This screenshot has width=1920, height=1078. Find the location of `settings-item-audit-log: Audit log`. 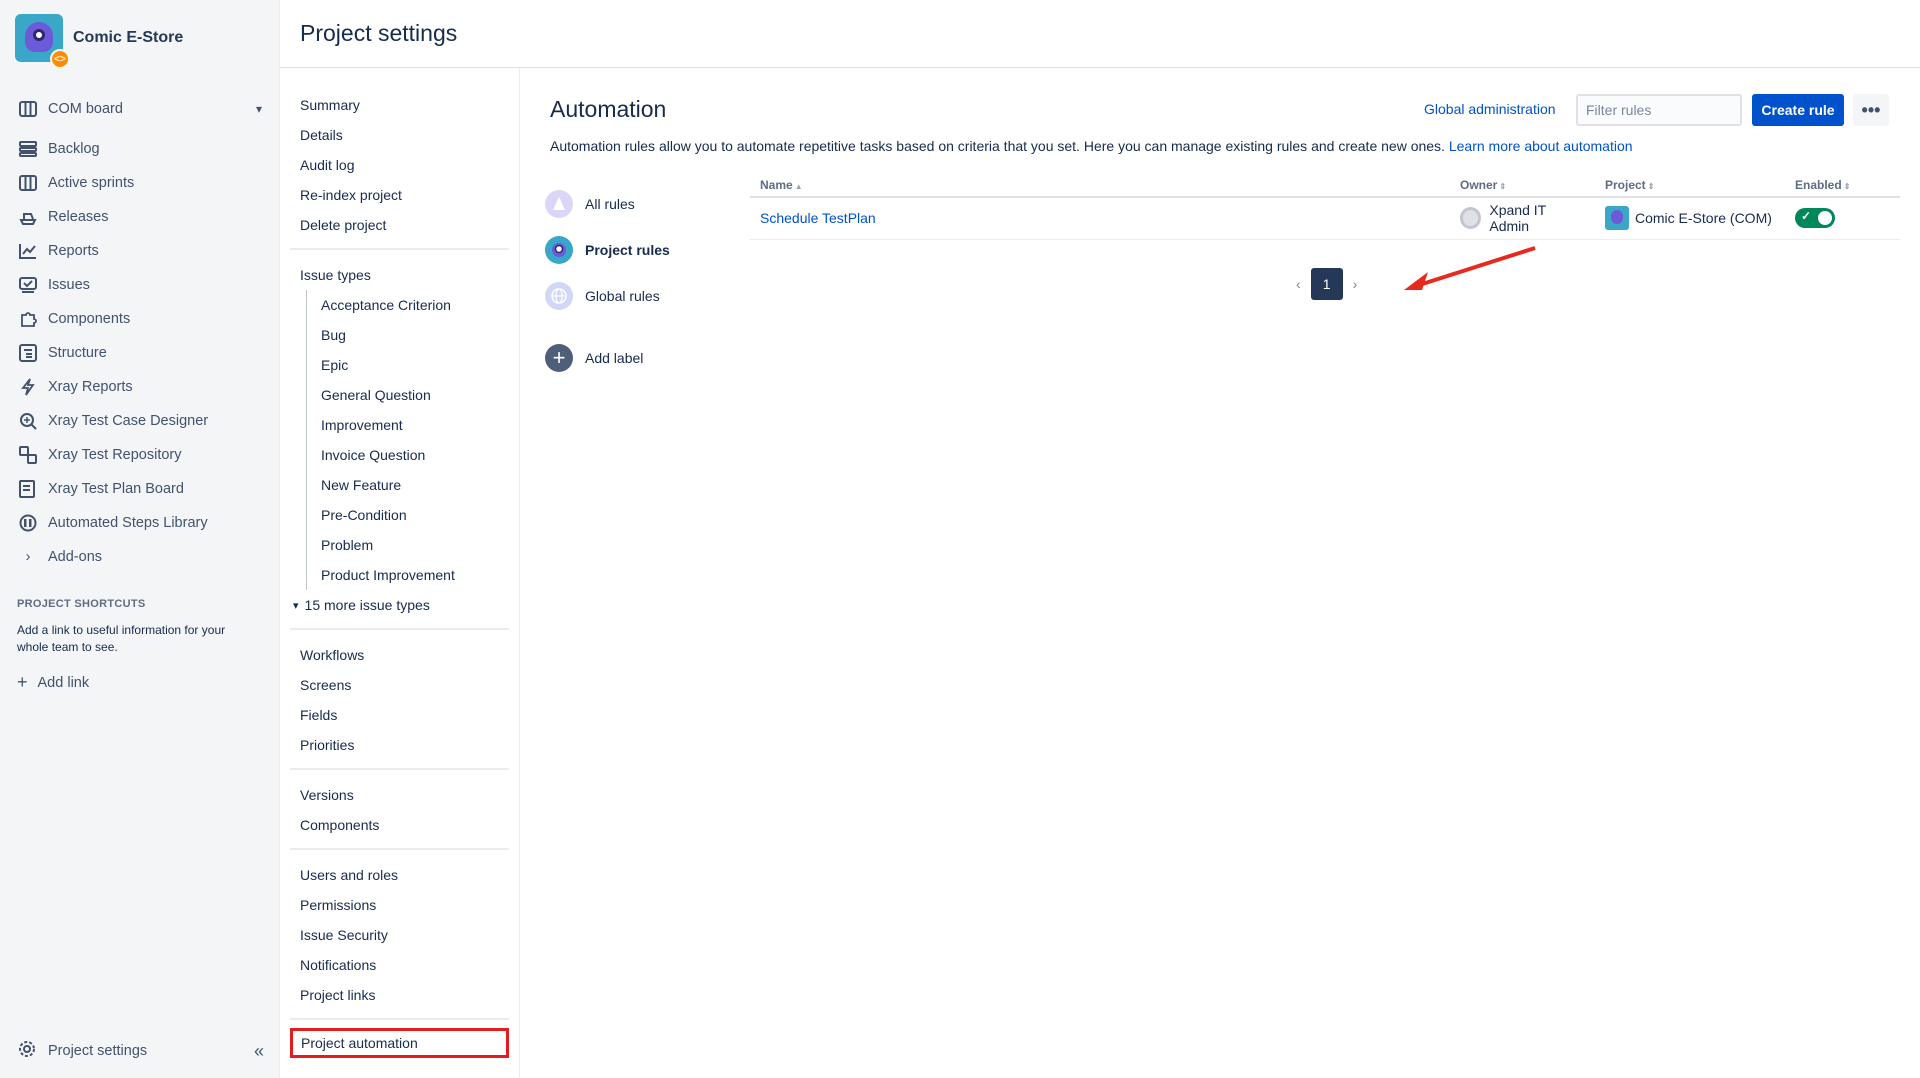

settings-item-audit-log: Audit log is located at coordinates (399, 165).